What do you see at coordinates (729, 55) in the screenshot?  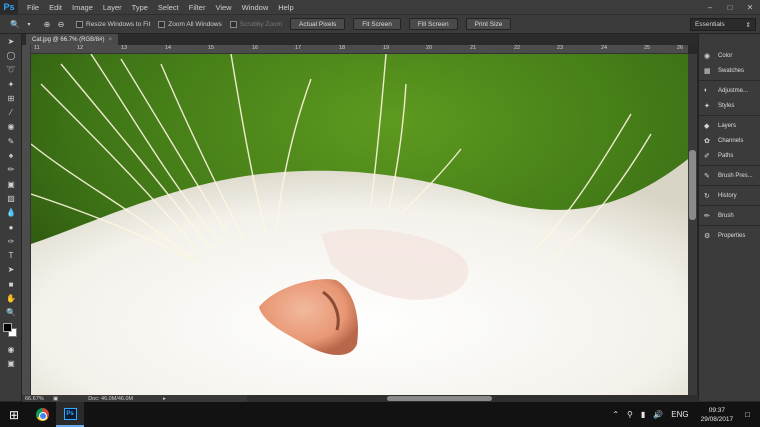 I see `panel-color: ◉ Color` at bounding box center [729, 55].